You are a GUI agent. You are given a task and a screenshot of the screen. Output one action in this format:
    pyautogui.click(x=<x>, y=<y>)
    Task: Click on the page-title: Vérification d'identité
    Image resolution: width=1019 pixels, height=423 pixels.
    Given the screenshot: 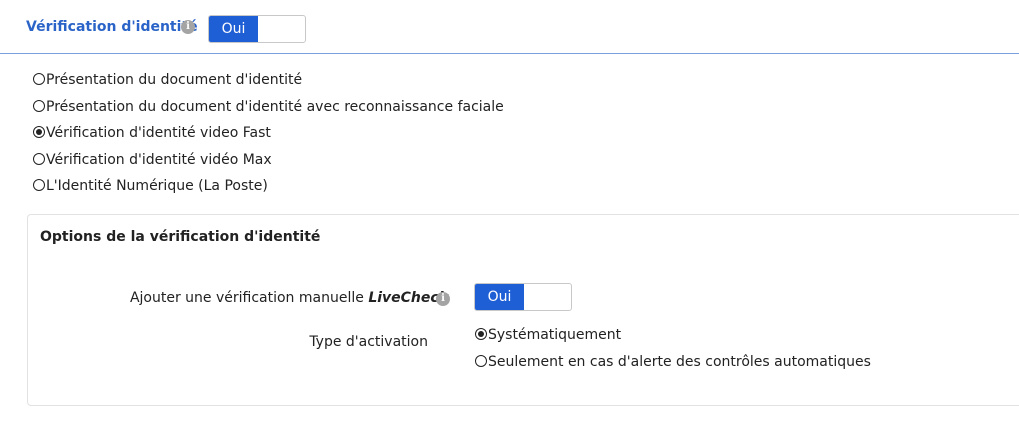 What is the action you would take?
    pyautogui.click(x=112, y=27)
    